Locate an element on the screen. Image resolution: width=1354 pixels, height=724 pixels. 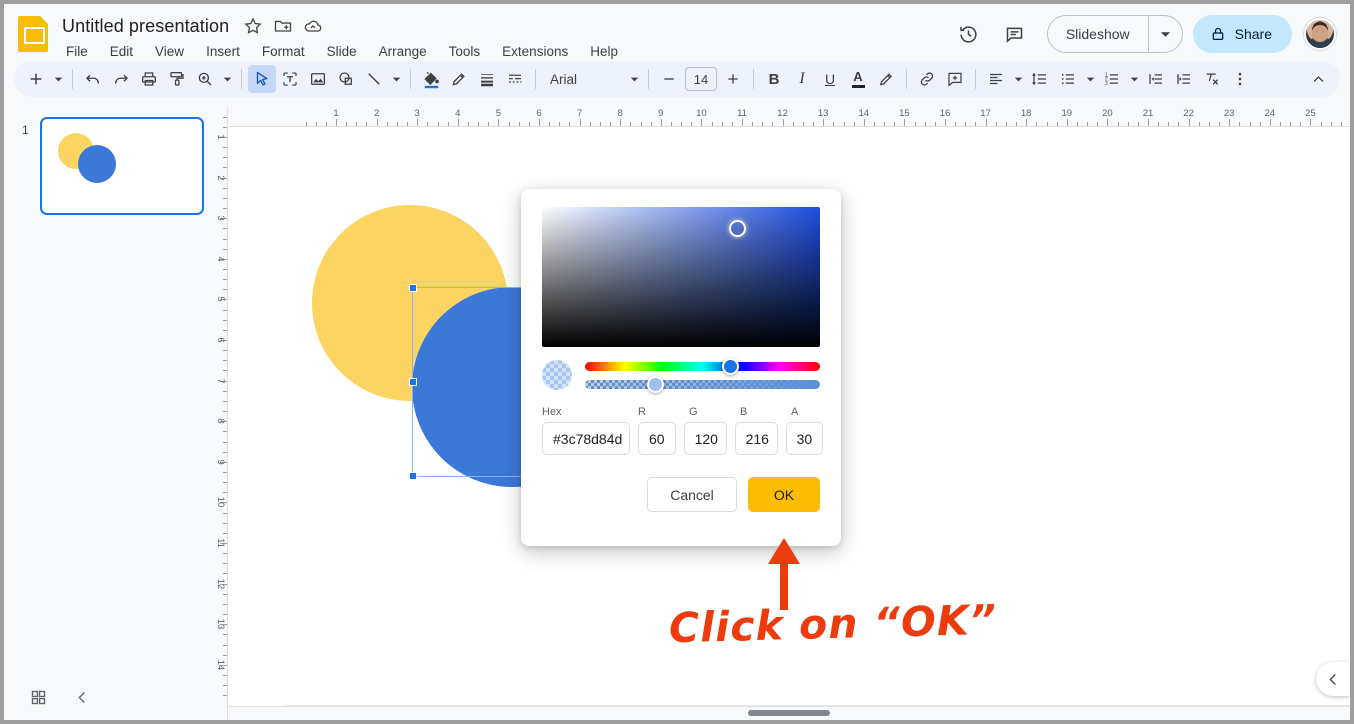
document-title: Untitled presentation is located at coordinates (145, 26).